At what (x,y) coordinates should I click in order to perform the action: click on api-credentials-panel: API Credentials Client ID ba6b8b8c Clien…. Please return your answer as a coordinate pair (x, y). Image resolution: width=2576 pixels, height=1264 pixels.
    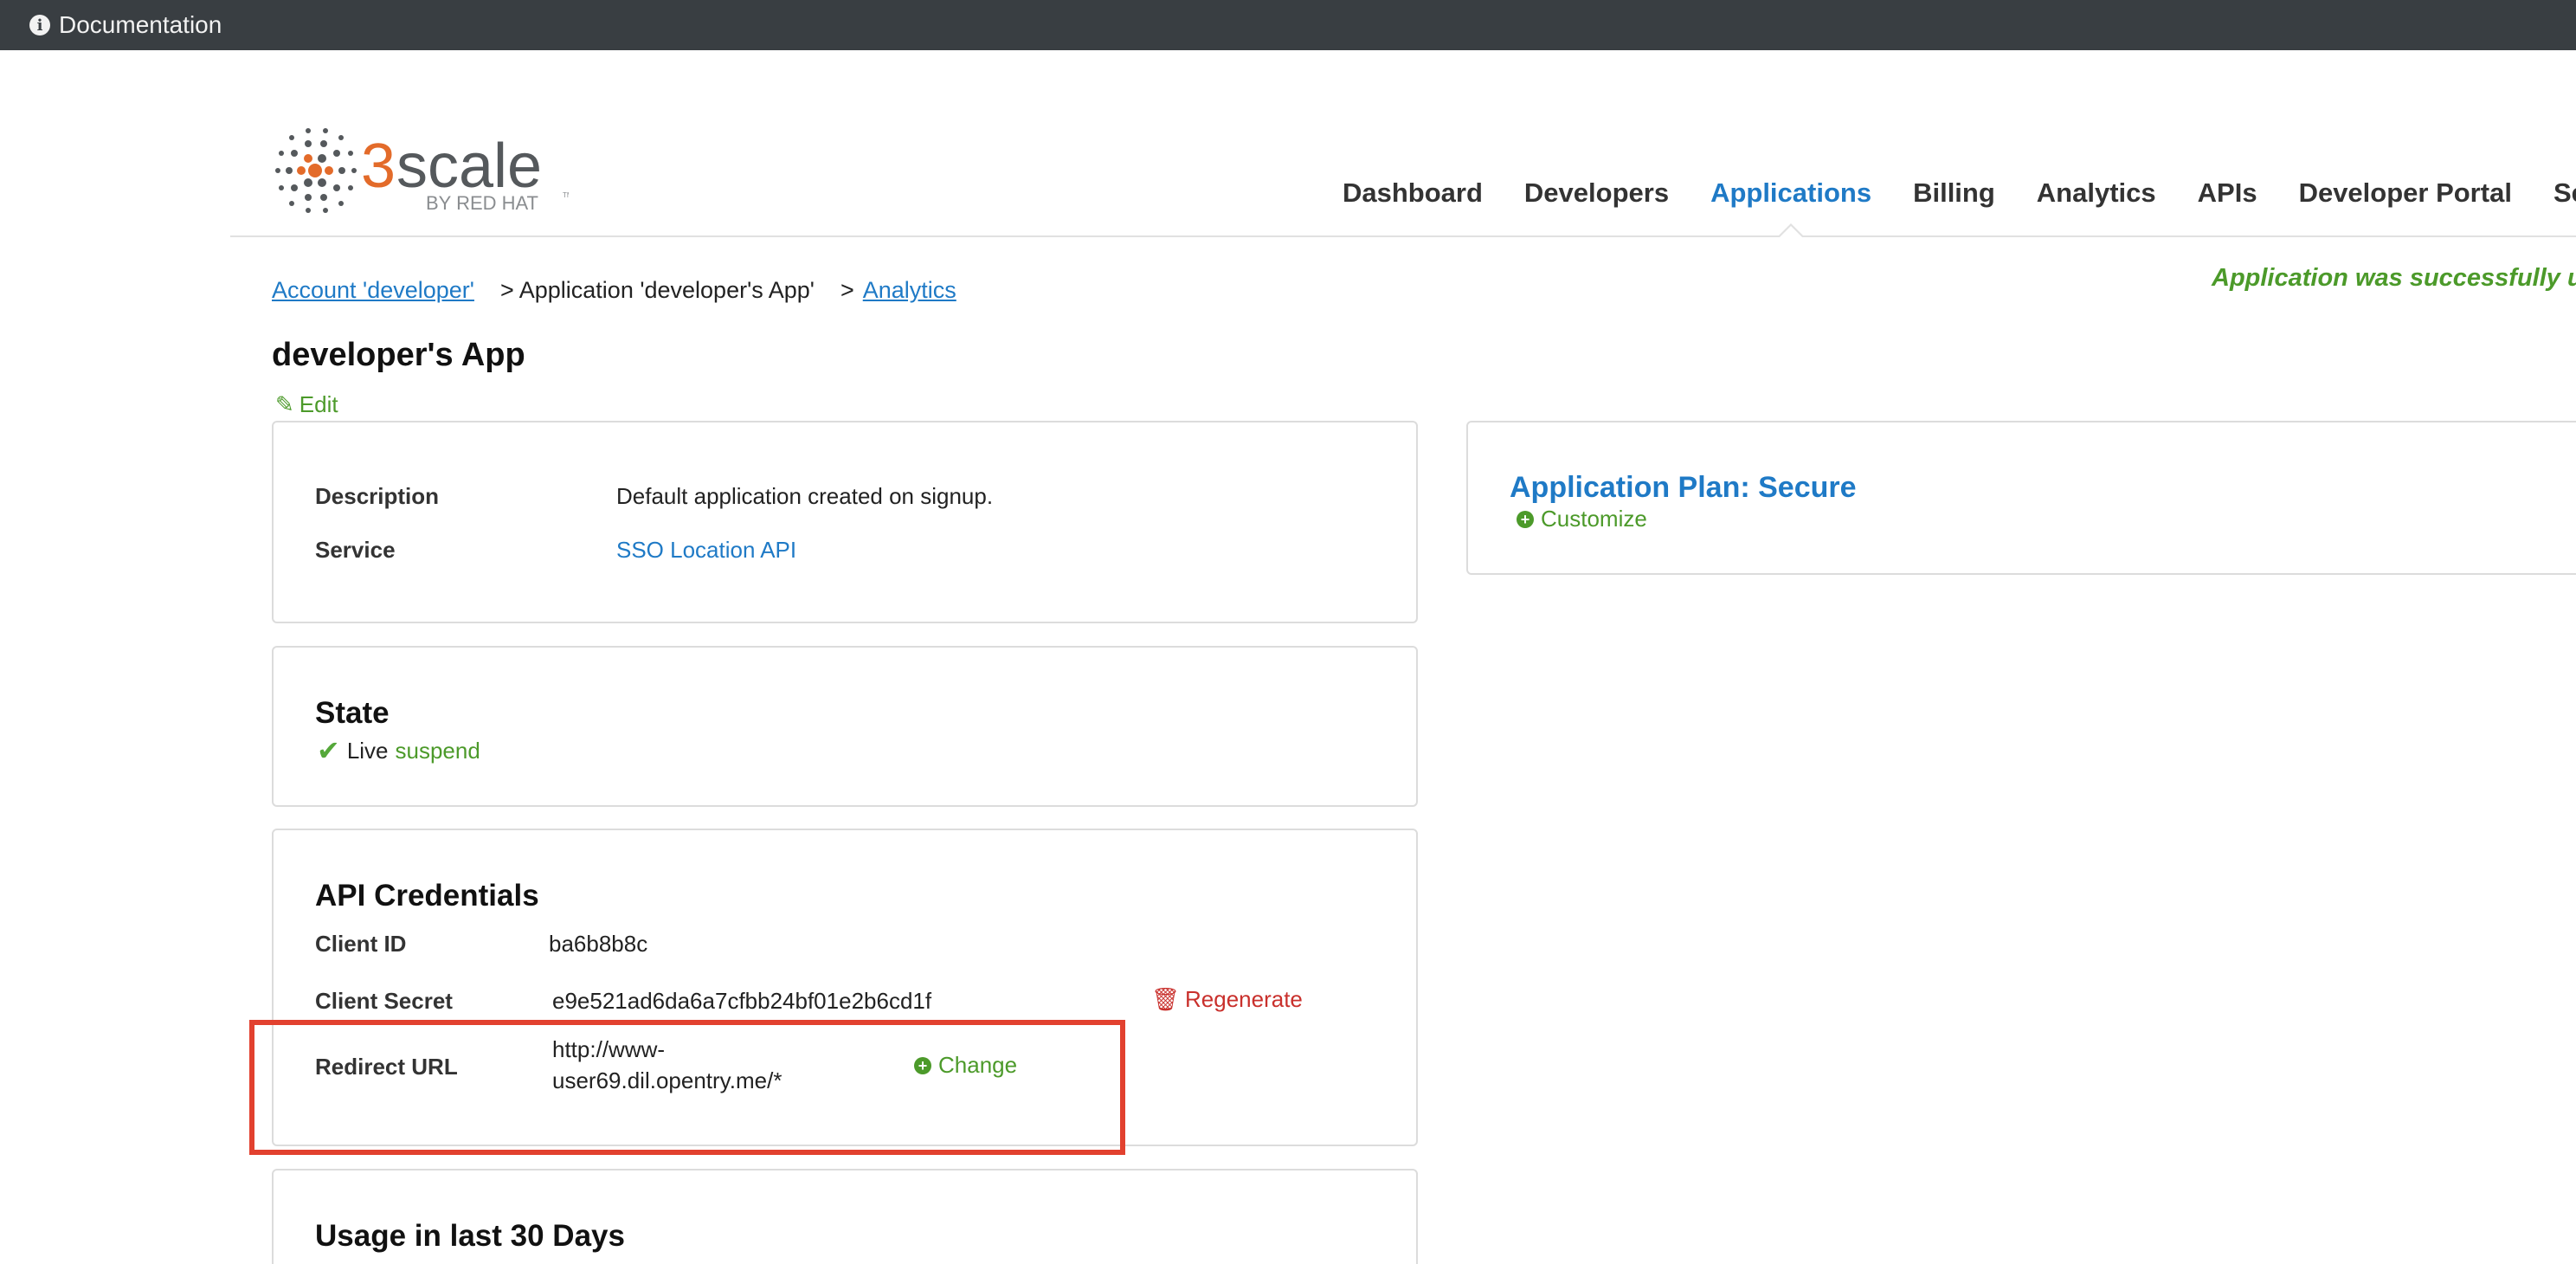
    Looking at the image, I should click on (845, 987).